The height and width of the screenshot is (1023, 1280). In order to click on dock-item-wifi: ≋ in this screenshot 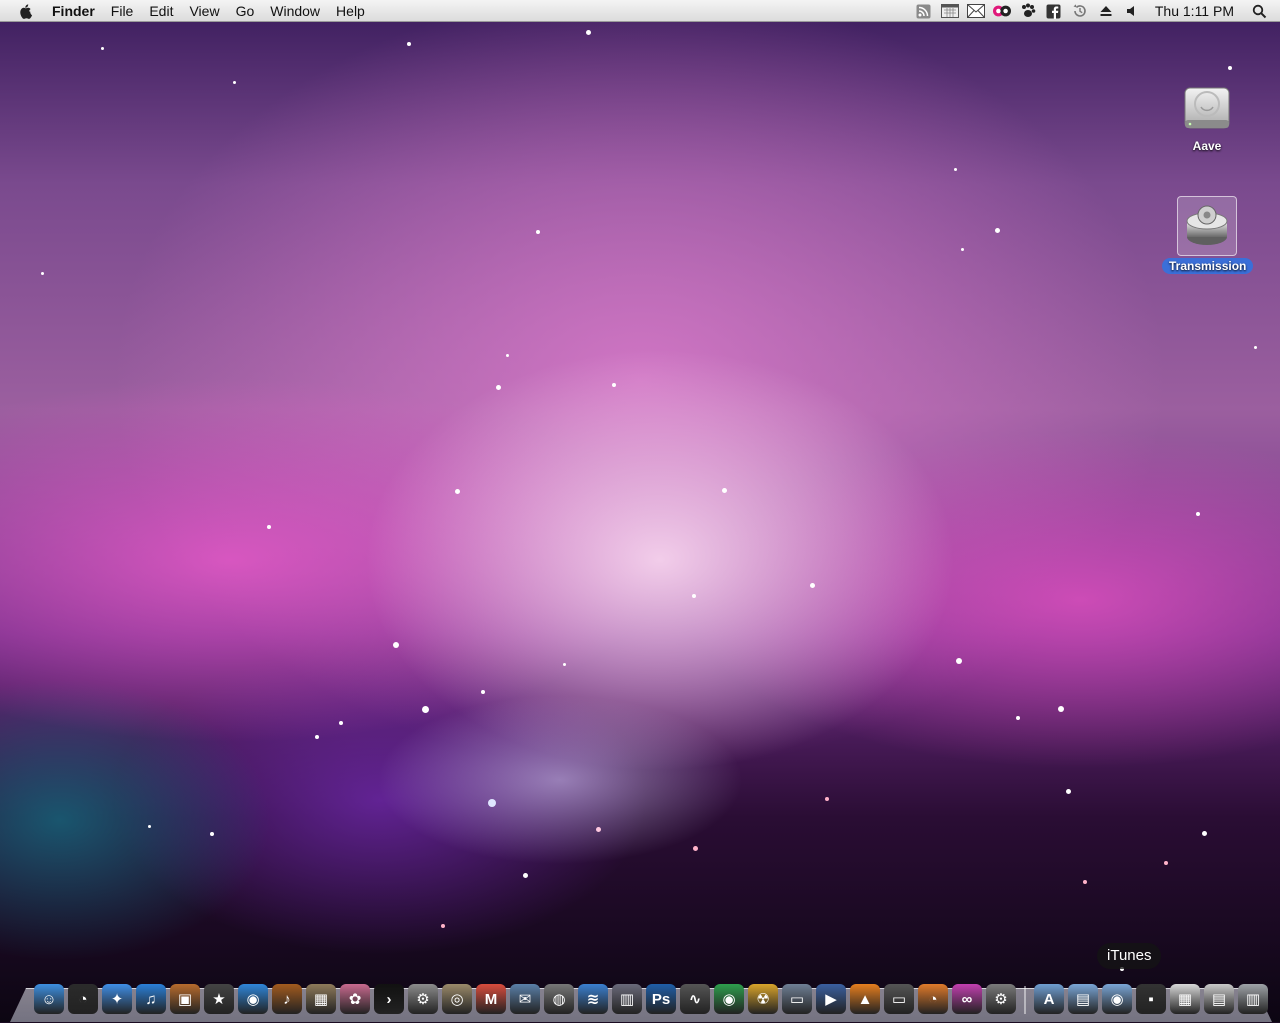, I will do `click(593, 999)`.